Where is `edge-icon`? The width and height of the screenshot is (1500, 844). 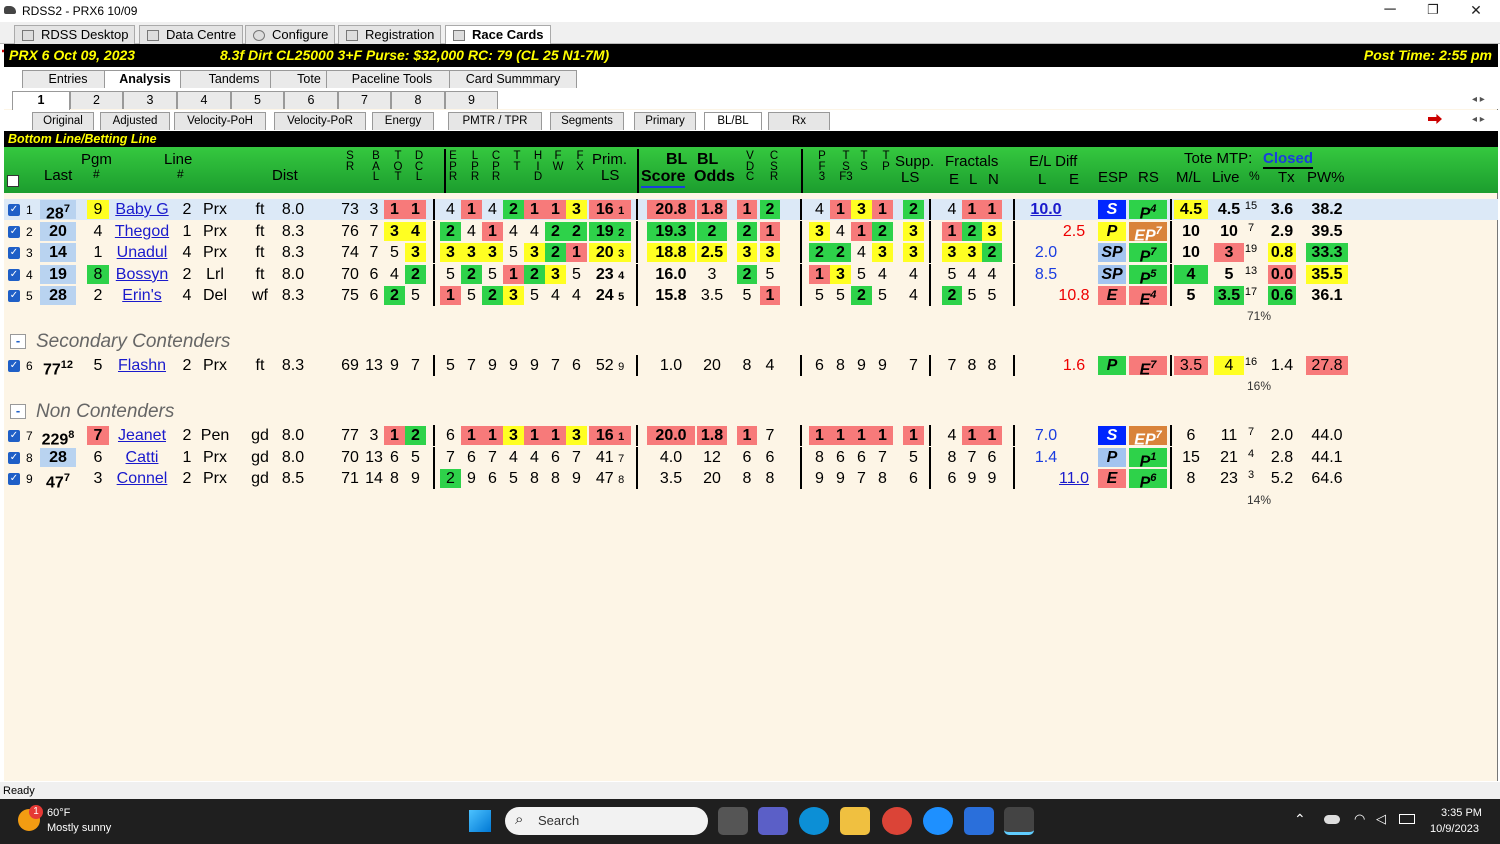
edge-icon is located at coordinates (814, 821).